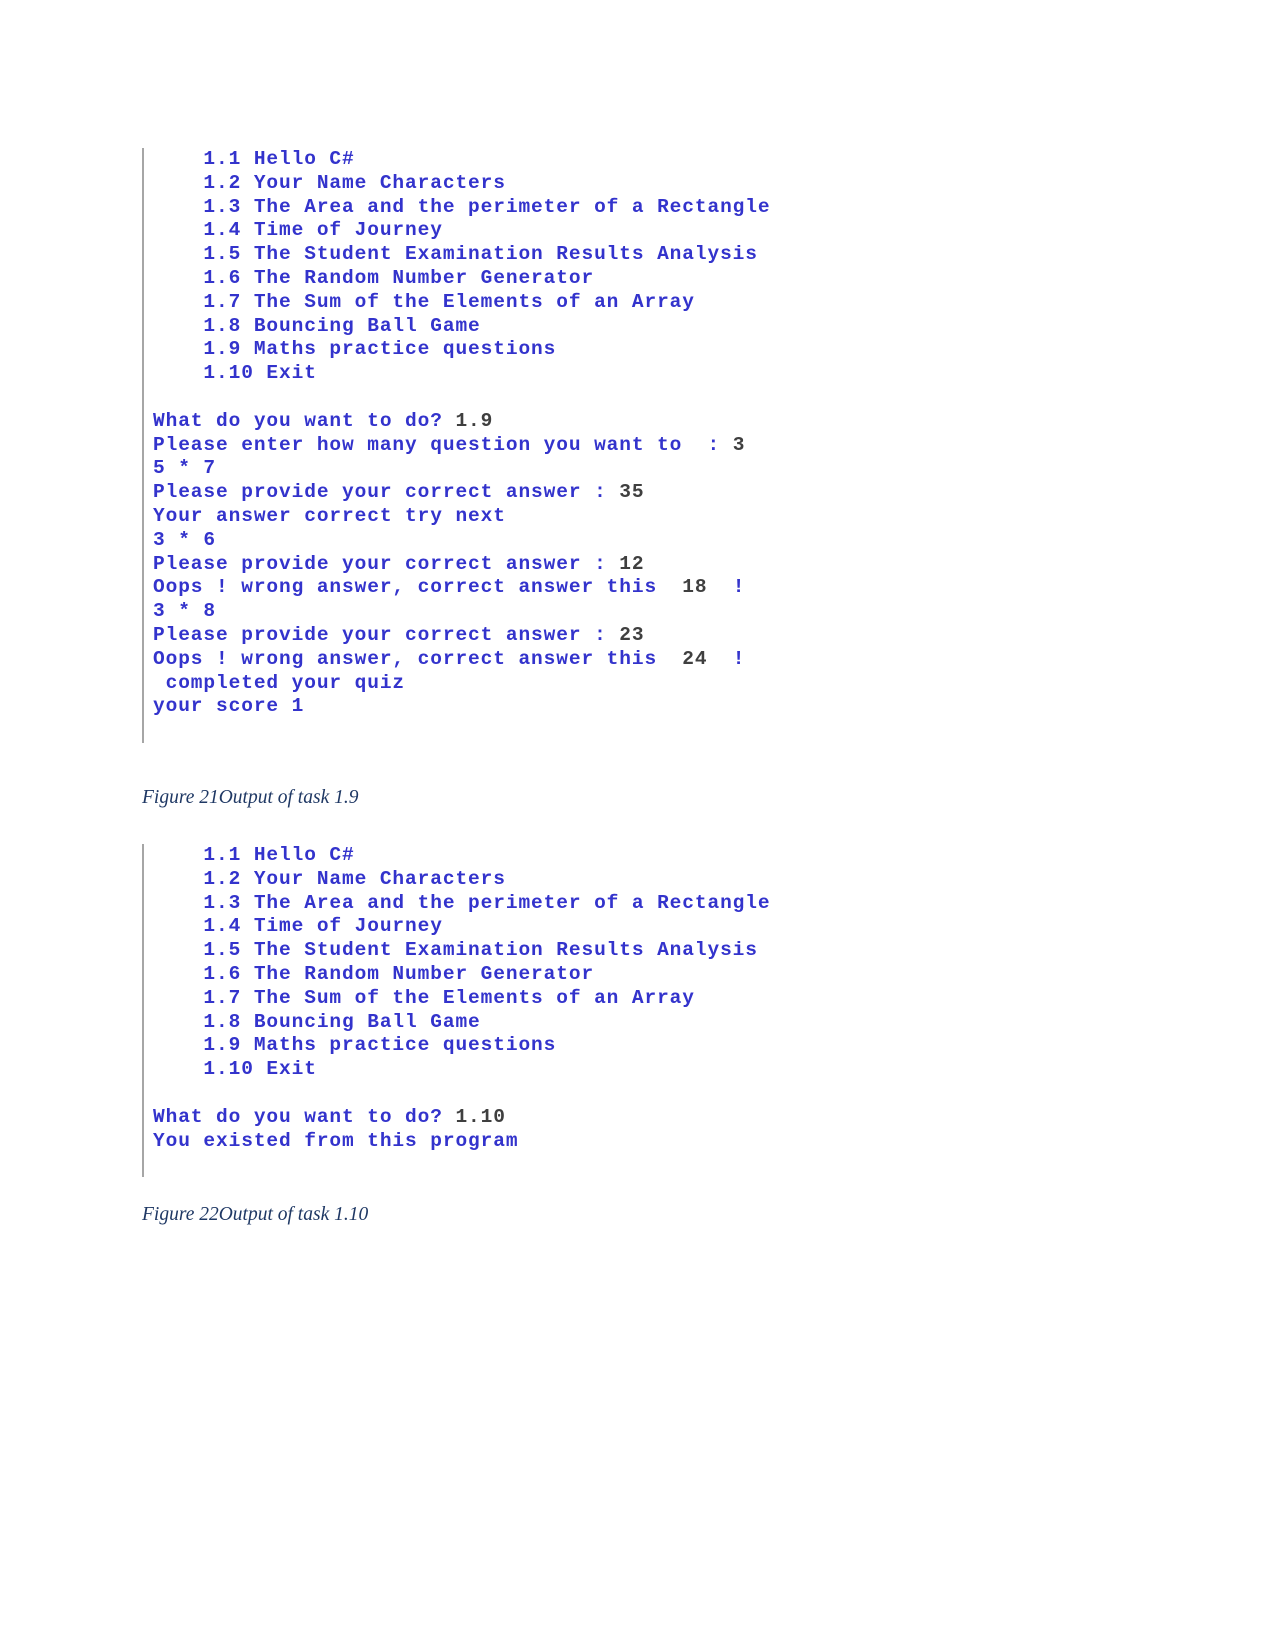 The width and height of the screenshot is (1275, 1650). I want to click on console-user-input: 35, so click(632, 492).